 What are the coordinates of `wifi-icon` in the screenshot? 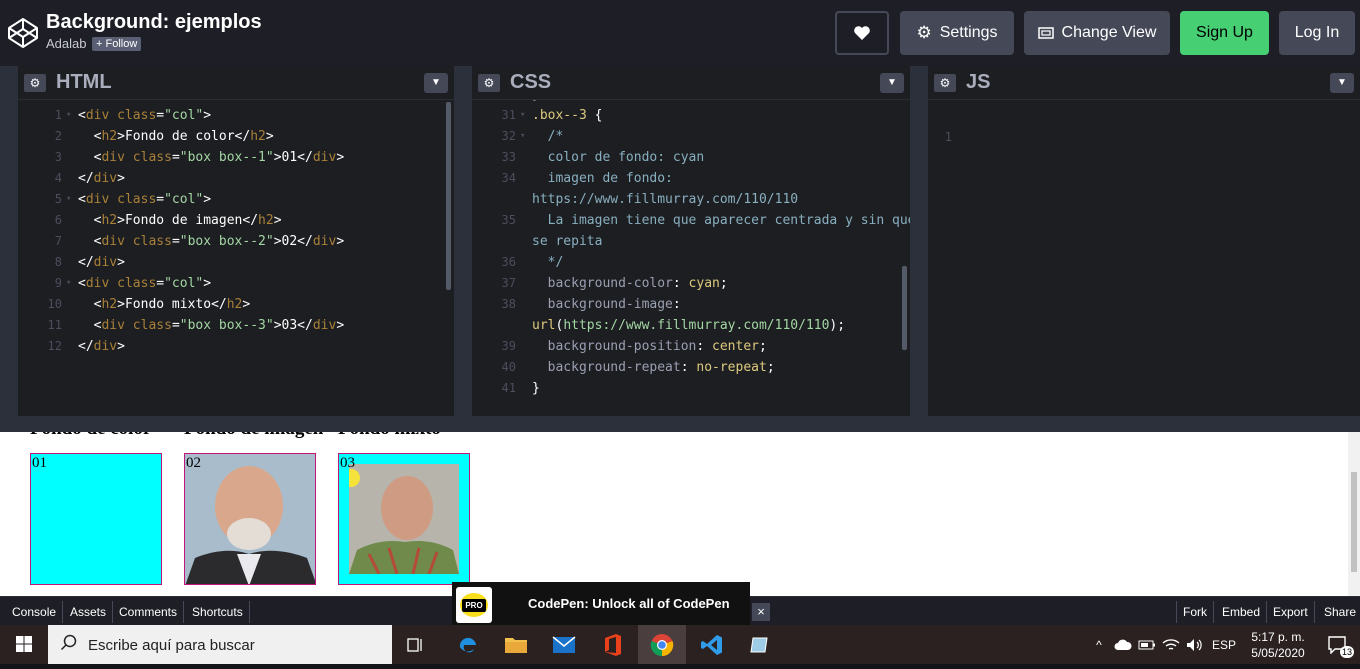 It's located at (1171, 644).